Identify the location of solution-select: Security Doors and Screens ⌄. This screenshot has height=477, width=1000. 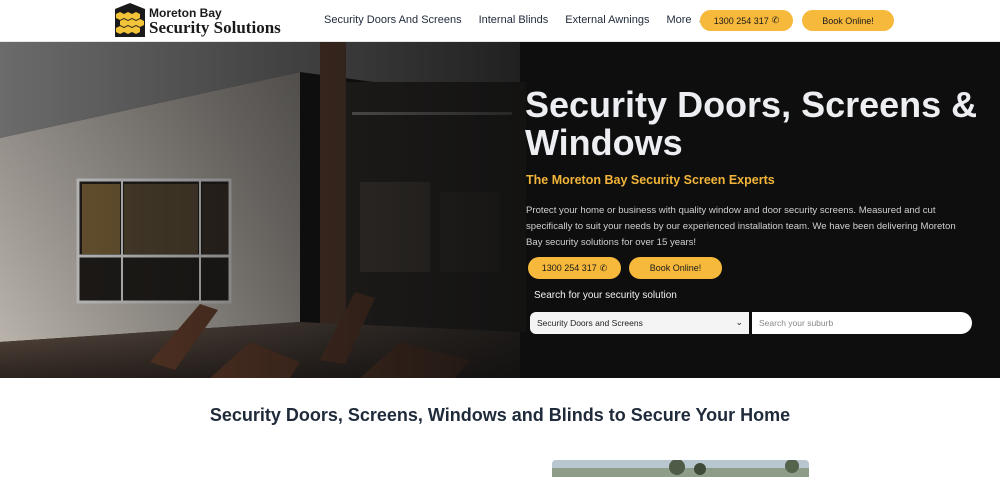
(639, 323).